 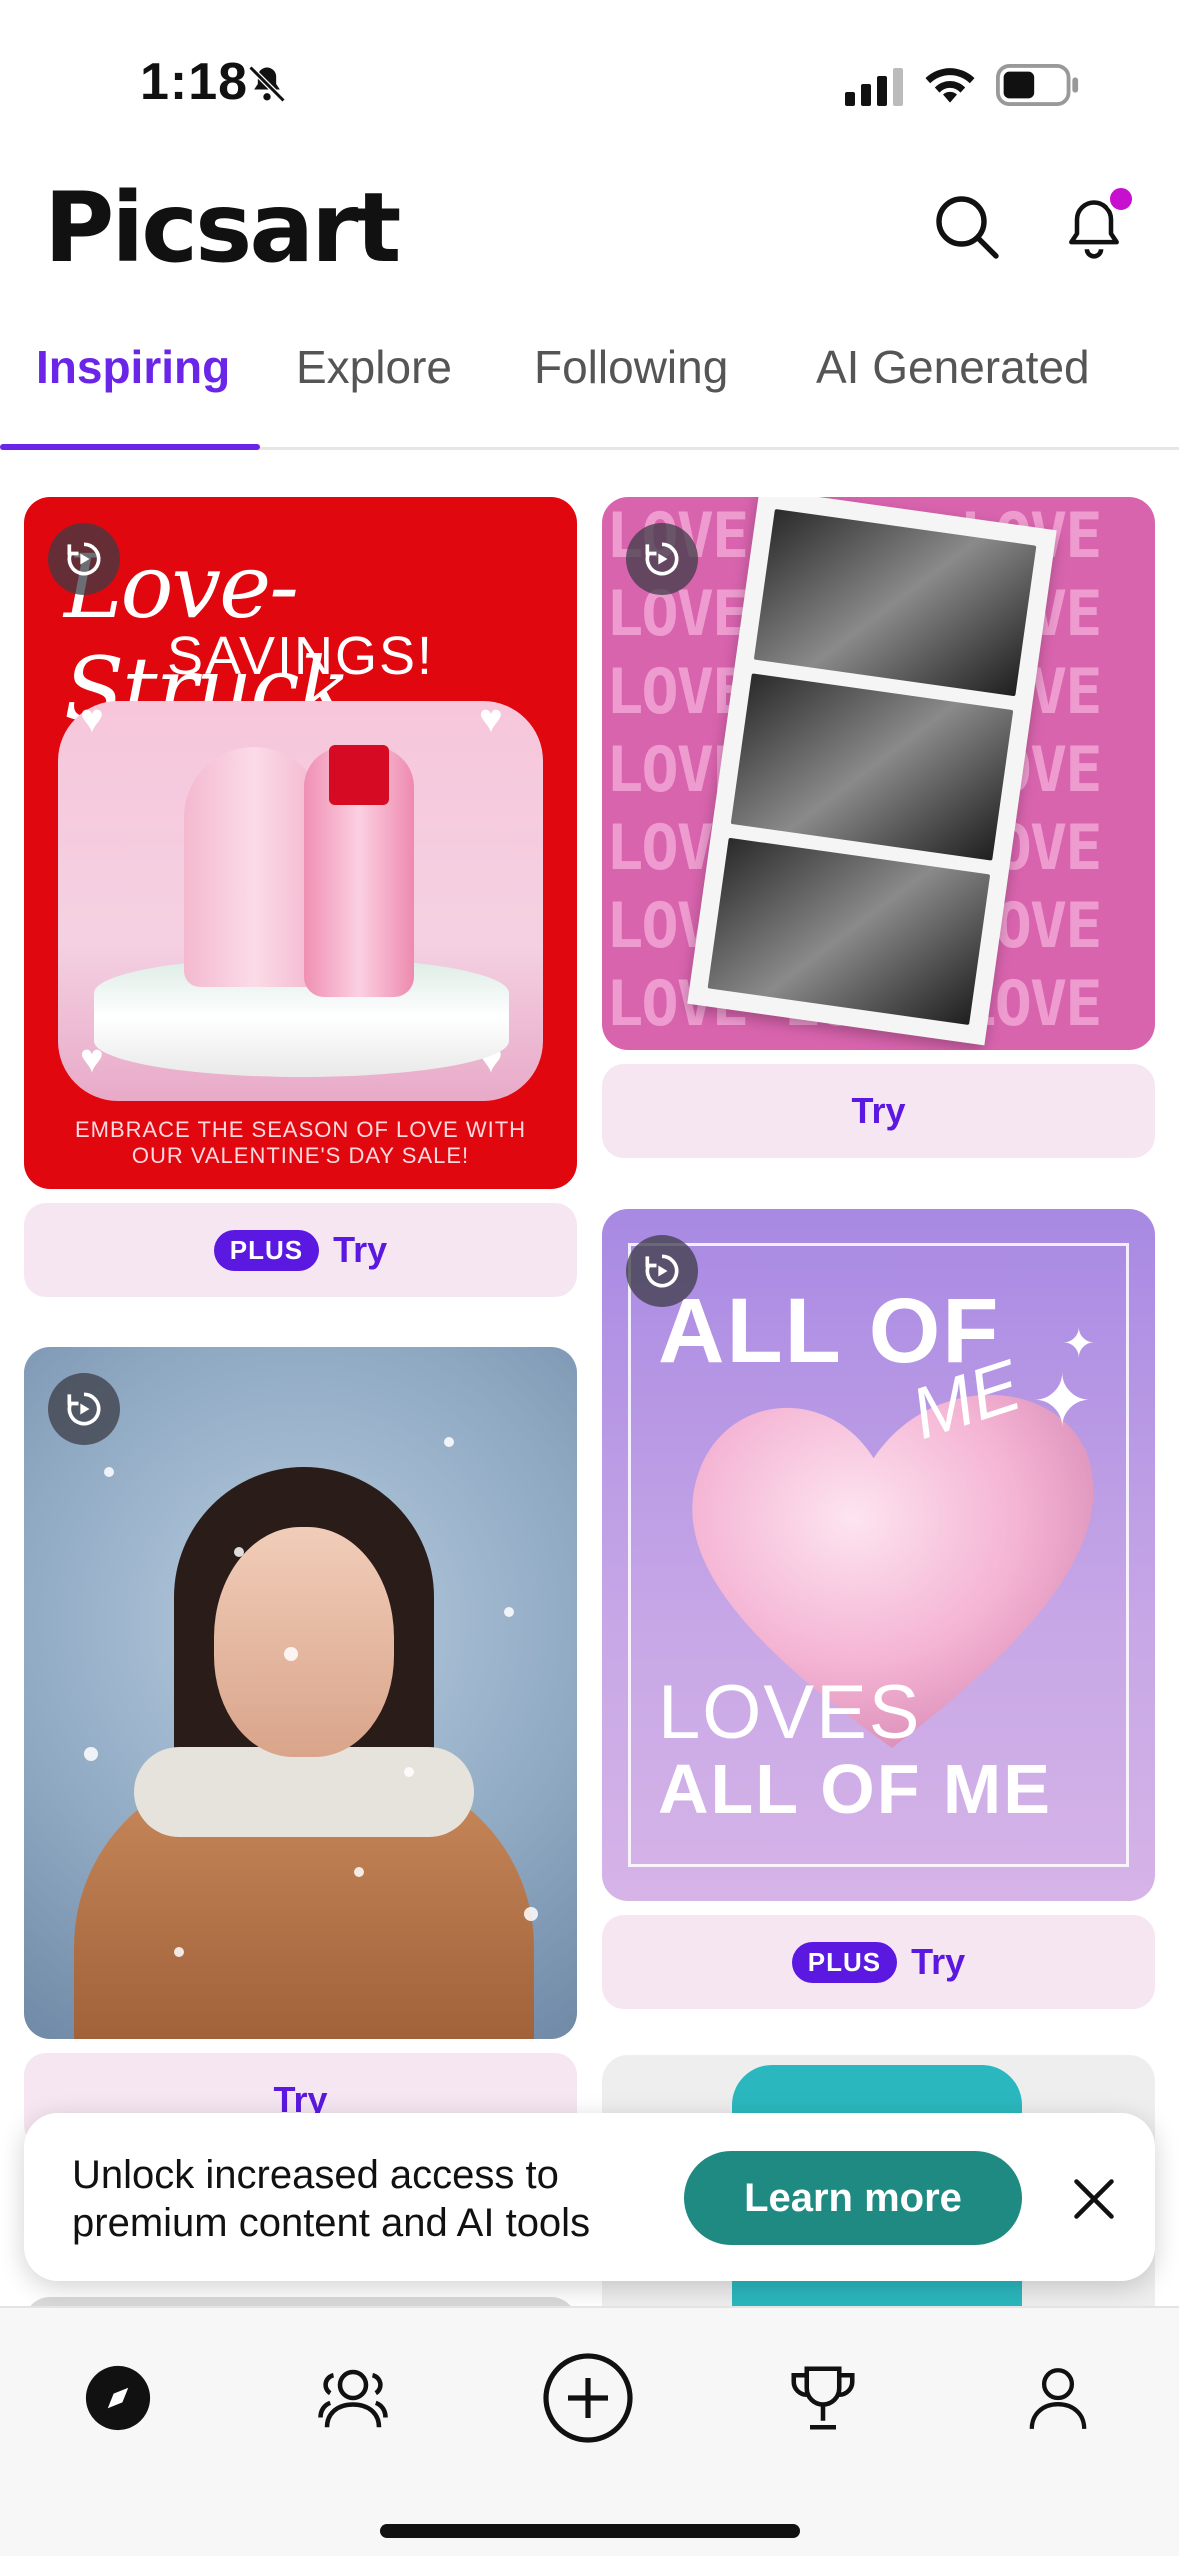 I want to click on tab-following: Following, so click(x=631, y=367).